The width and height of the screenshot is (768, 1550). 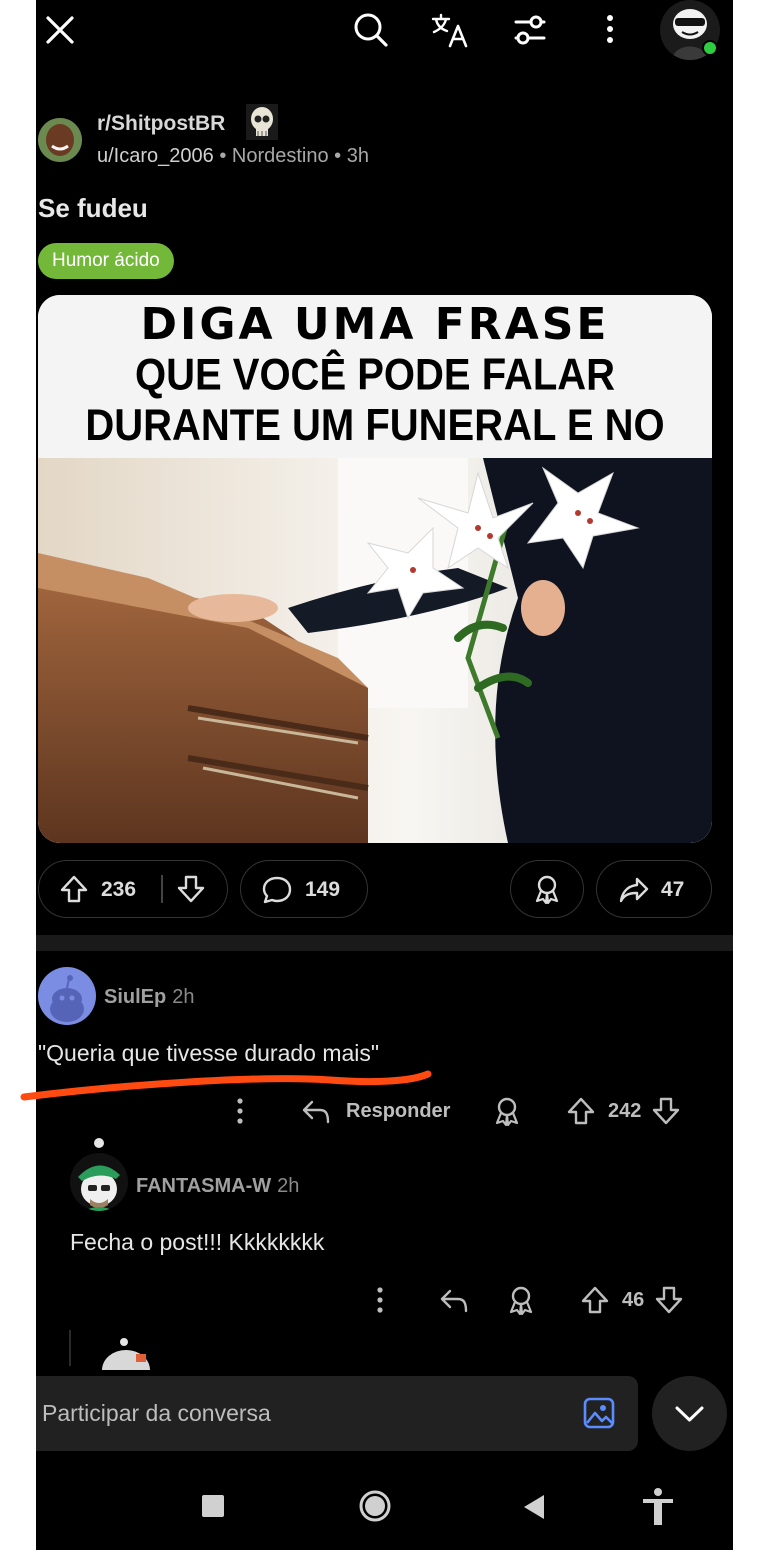 I want to click on more-vertical-icon, so click(x=610, y=30).